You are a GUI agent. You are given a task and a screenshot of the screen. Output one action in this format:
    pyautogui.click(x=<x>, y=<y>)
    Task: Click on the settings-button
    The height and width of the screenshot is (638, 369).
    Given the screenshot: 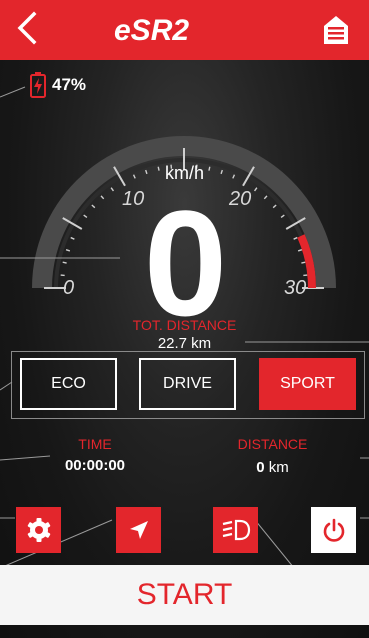 What is the action you would take?
    pyautogui.click(x=38, y=530)
    